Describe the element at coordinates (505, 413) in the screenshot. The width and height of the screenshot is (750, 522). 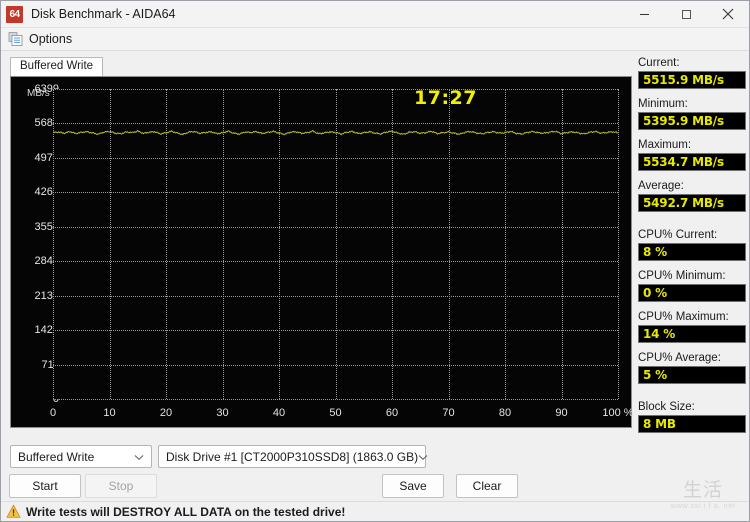
I see `x-axis-tick-label: 80` at that location.